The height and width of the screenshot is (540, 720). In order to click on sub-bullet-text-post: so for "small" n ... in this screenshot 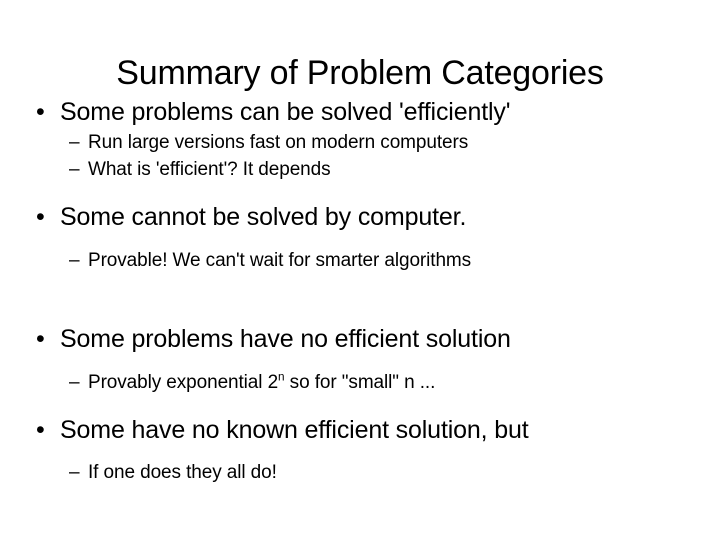, I will do `click(360, 382)`.